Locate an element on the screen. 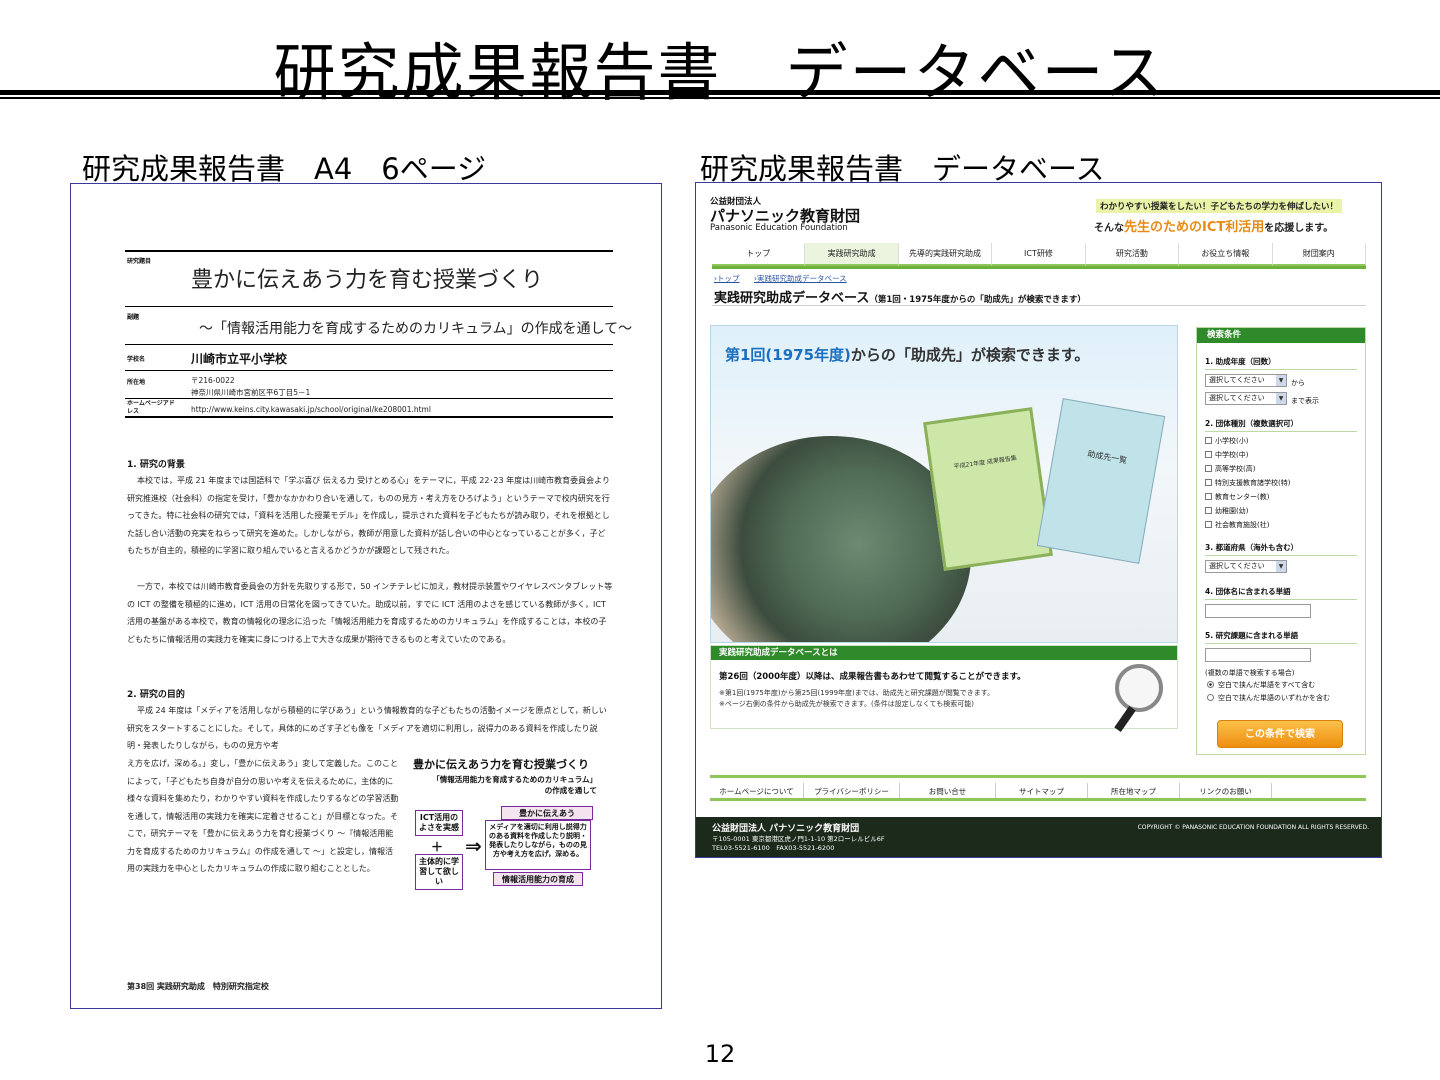  type-checkbox: 特別支援教育諸学校(特) is located at coordinates (1247, 483).